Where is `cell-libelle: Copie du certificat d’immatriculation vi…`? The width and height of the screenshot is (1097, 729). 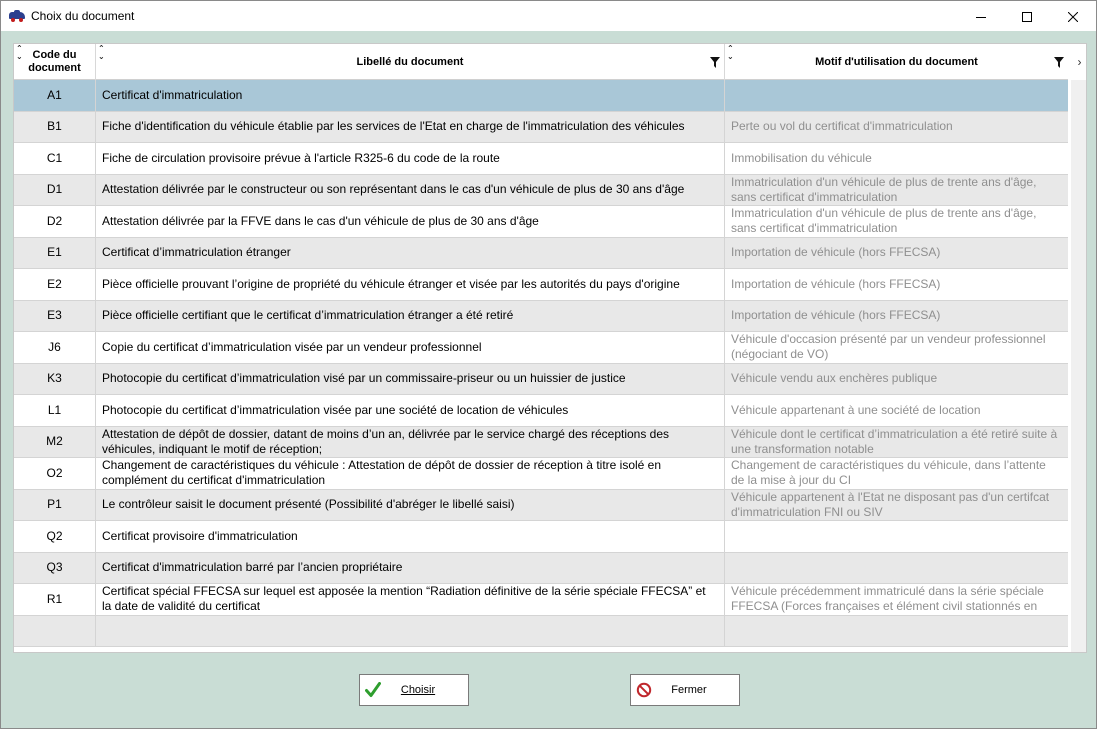
cell-libelle: Copie du certificat d’immatriculation vi… is located at coordinates (410, 347).